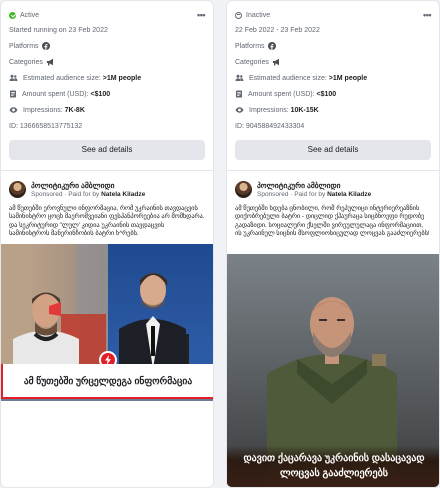 The height and width of the screenshot is (488, 440). I want to click on creative-banner-text: ამ წუთებში ურცელდეგა ინფორმაცია, so click(107, 381).